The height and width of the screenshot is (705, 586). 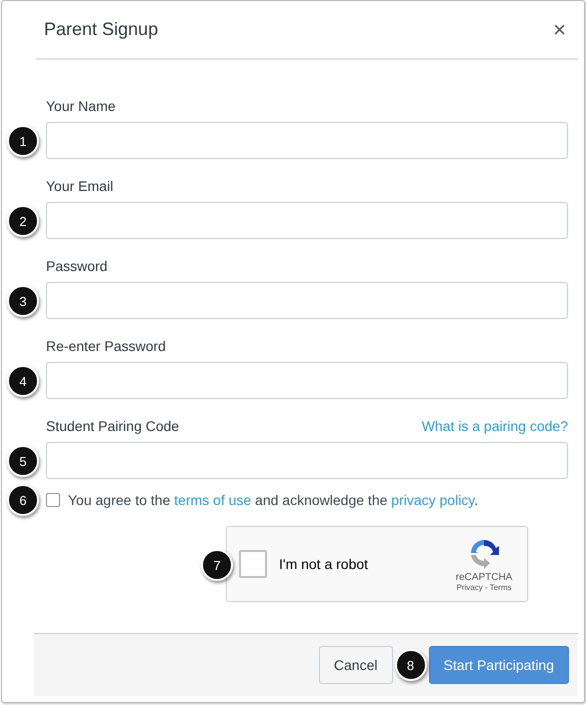 What do you see at coordinates (81, 106) in the screenshot?
I see `field-label: Your Name` at bounding box center [81, 106].